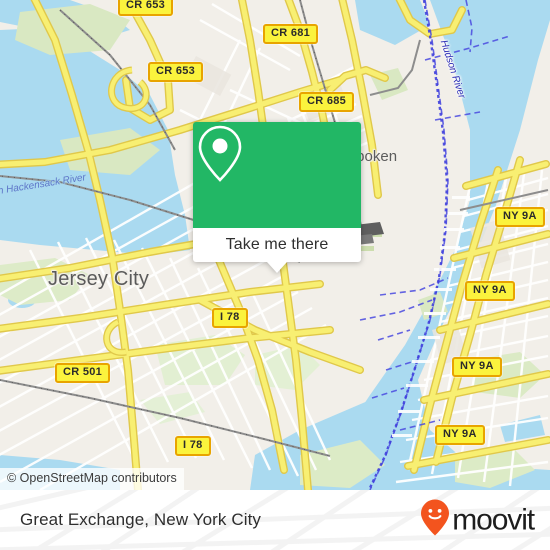  Describe the element at coordinates (327, 102) in the screenshot. I see `highway-shield-cr685: CR 685` at that location.